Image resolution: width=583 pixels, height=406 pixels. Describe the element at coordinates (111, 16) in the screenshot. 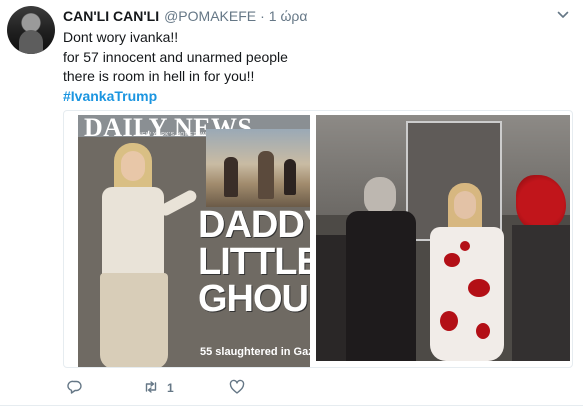

I see `author-name: CAN'LI CAN'LI` at that location.